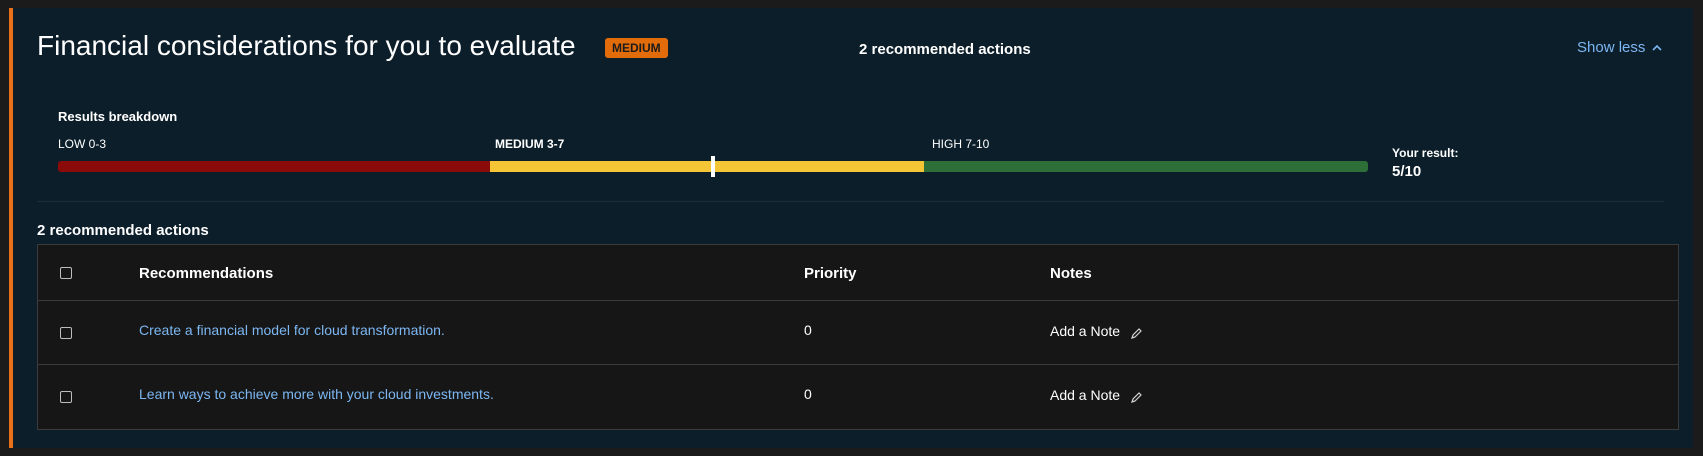 Image resolution: width=1703 pixels, height=456 pixels. What do you see at coordinates (961, 144) in the screenshot?
I see `high-range-label: HIGH 7-10` at bounding box center [961, 144].